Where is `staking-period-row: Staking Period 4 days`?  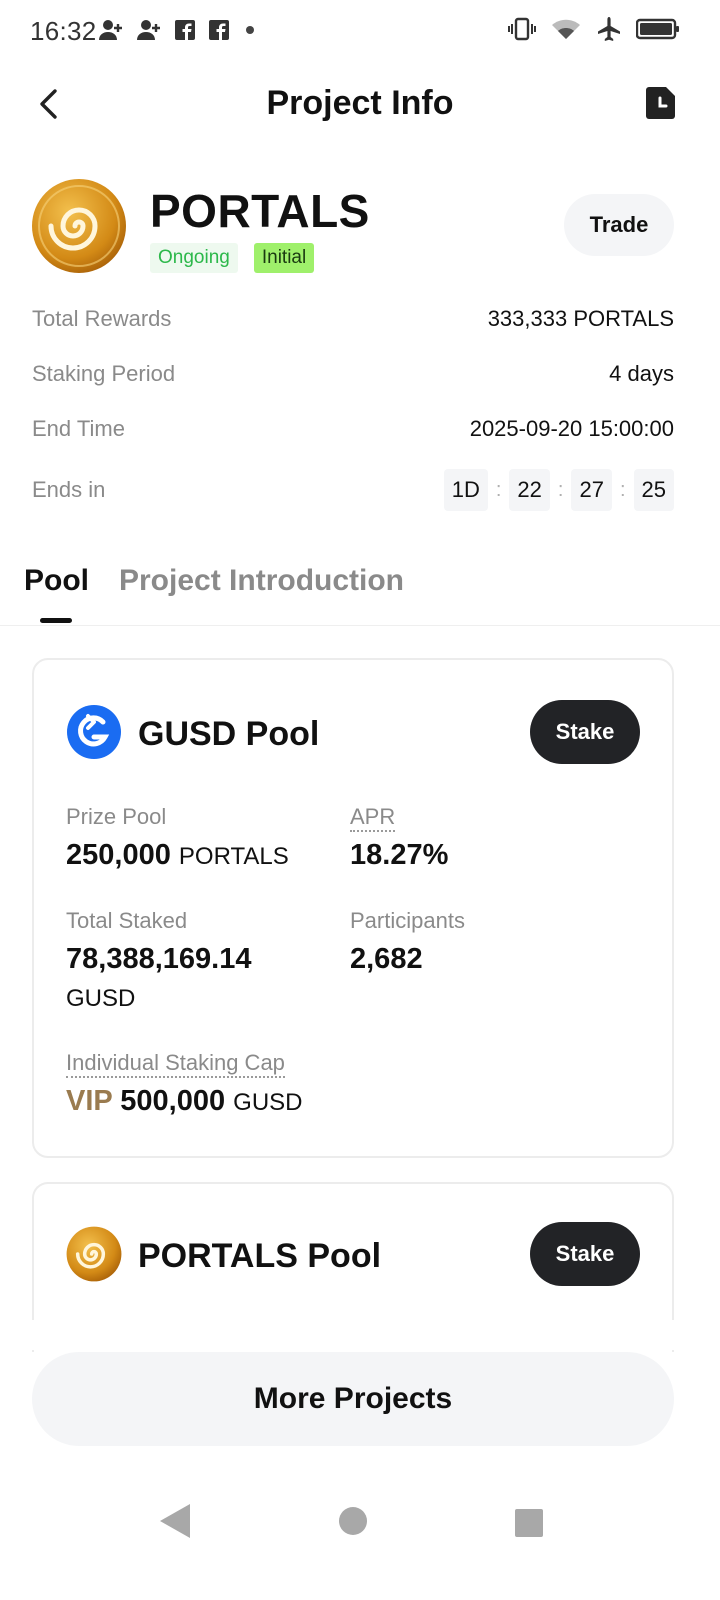
staking-period-row: Staking Period 4 days is located at coordinates (353, 374).